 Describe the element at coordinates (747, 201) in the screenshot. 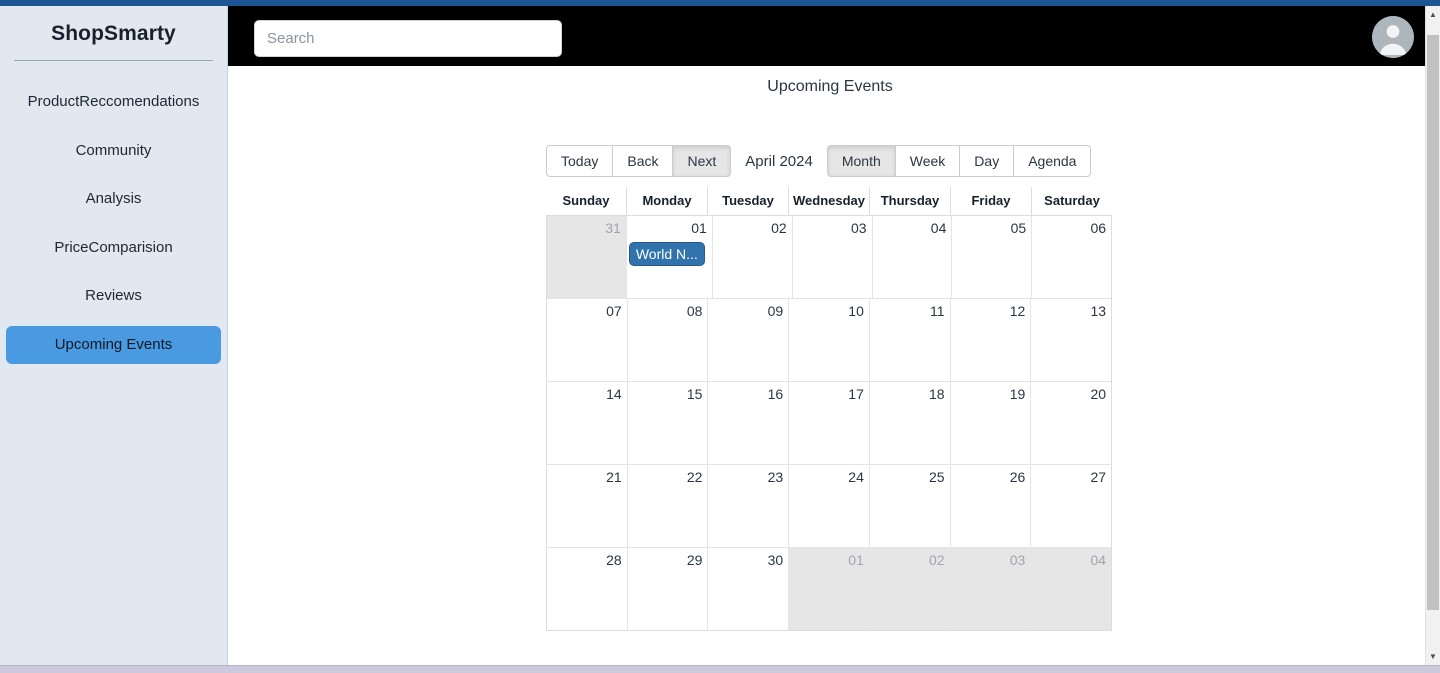

I see `calendar-day-header-tuesday: Tuesday` at that location.